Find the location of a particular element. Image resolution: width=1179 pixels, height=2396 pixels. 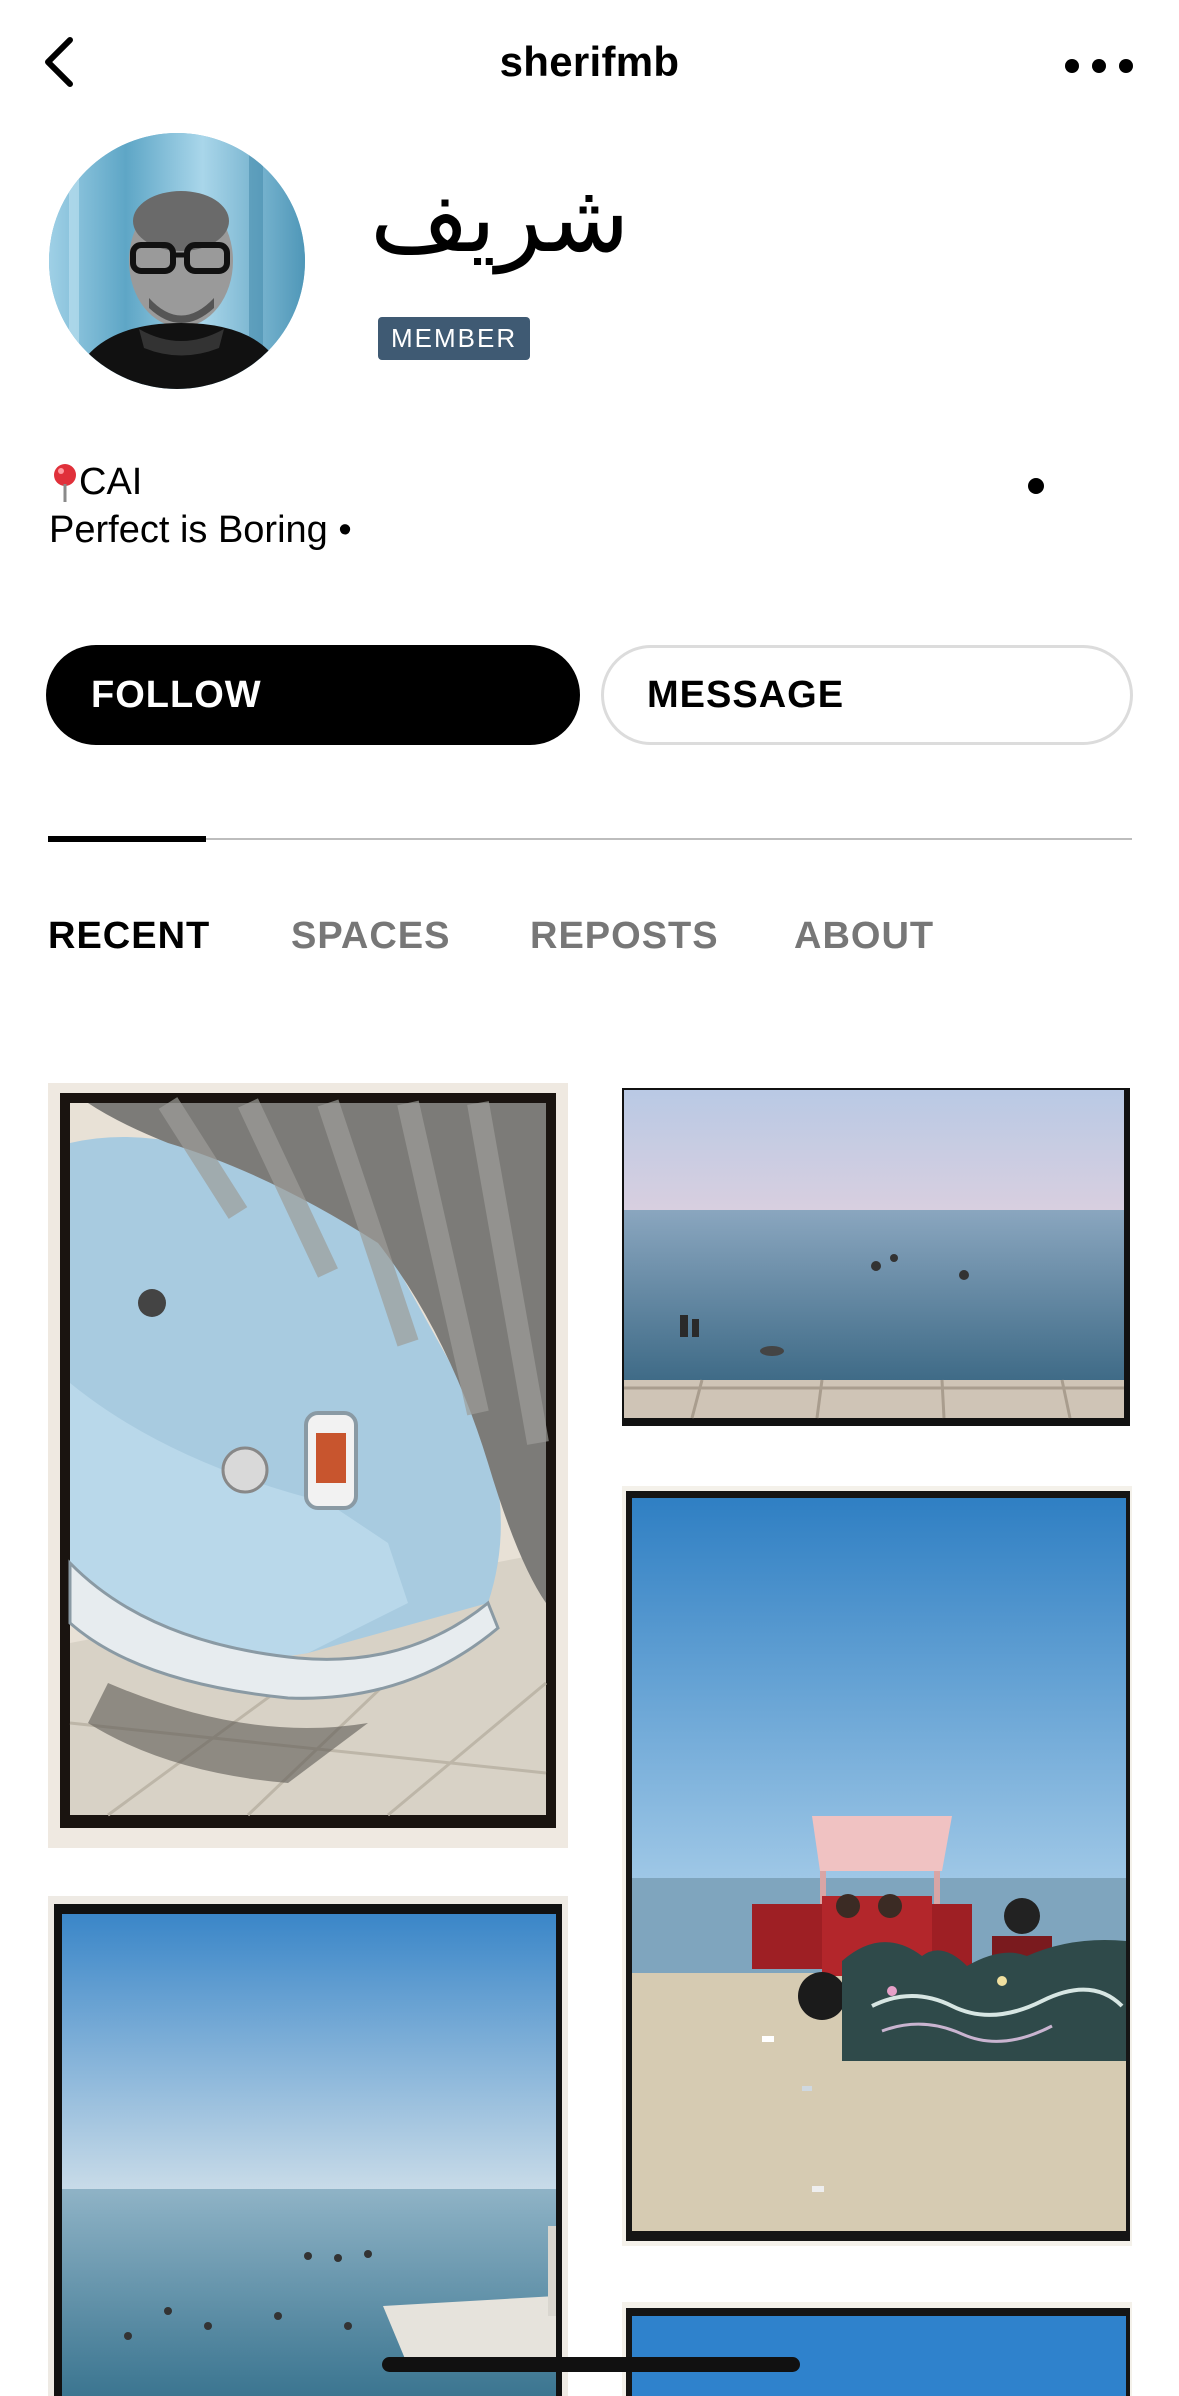

post-photo-sky is located at coordinates (877, 2349).